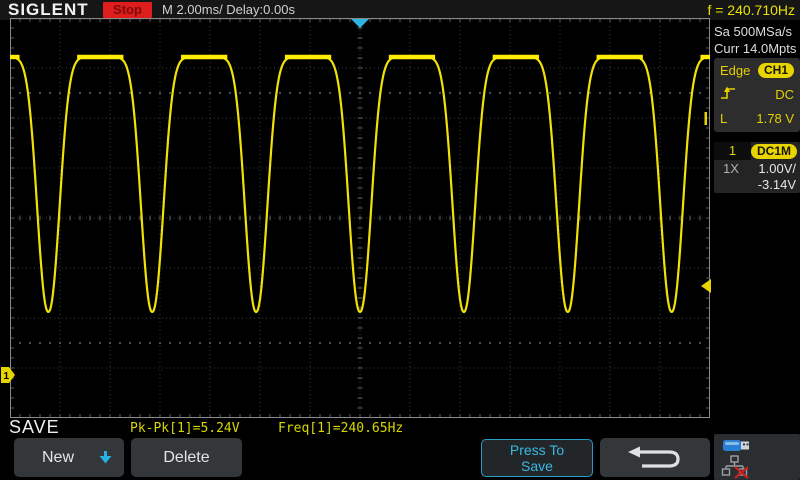 This screenshot has width=800, height=480. What do you see at coordinates (341, 428) in the screenshot?
I see `measurement-freq: Freq[1]=240.65Hz` at bounding box center [341, 428].